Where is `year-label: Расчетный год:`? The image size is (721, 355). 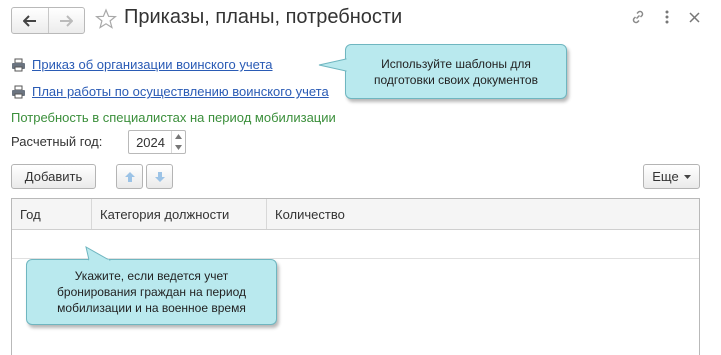 year-label: Расчетный год: is located at coordinates (57, 141).